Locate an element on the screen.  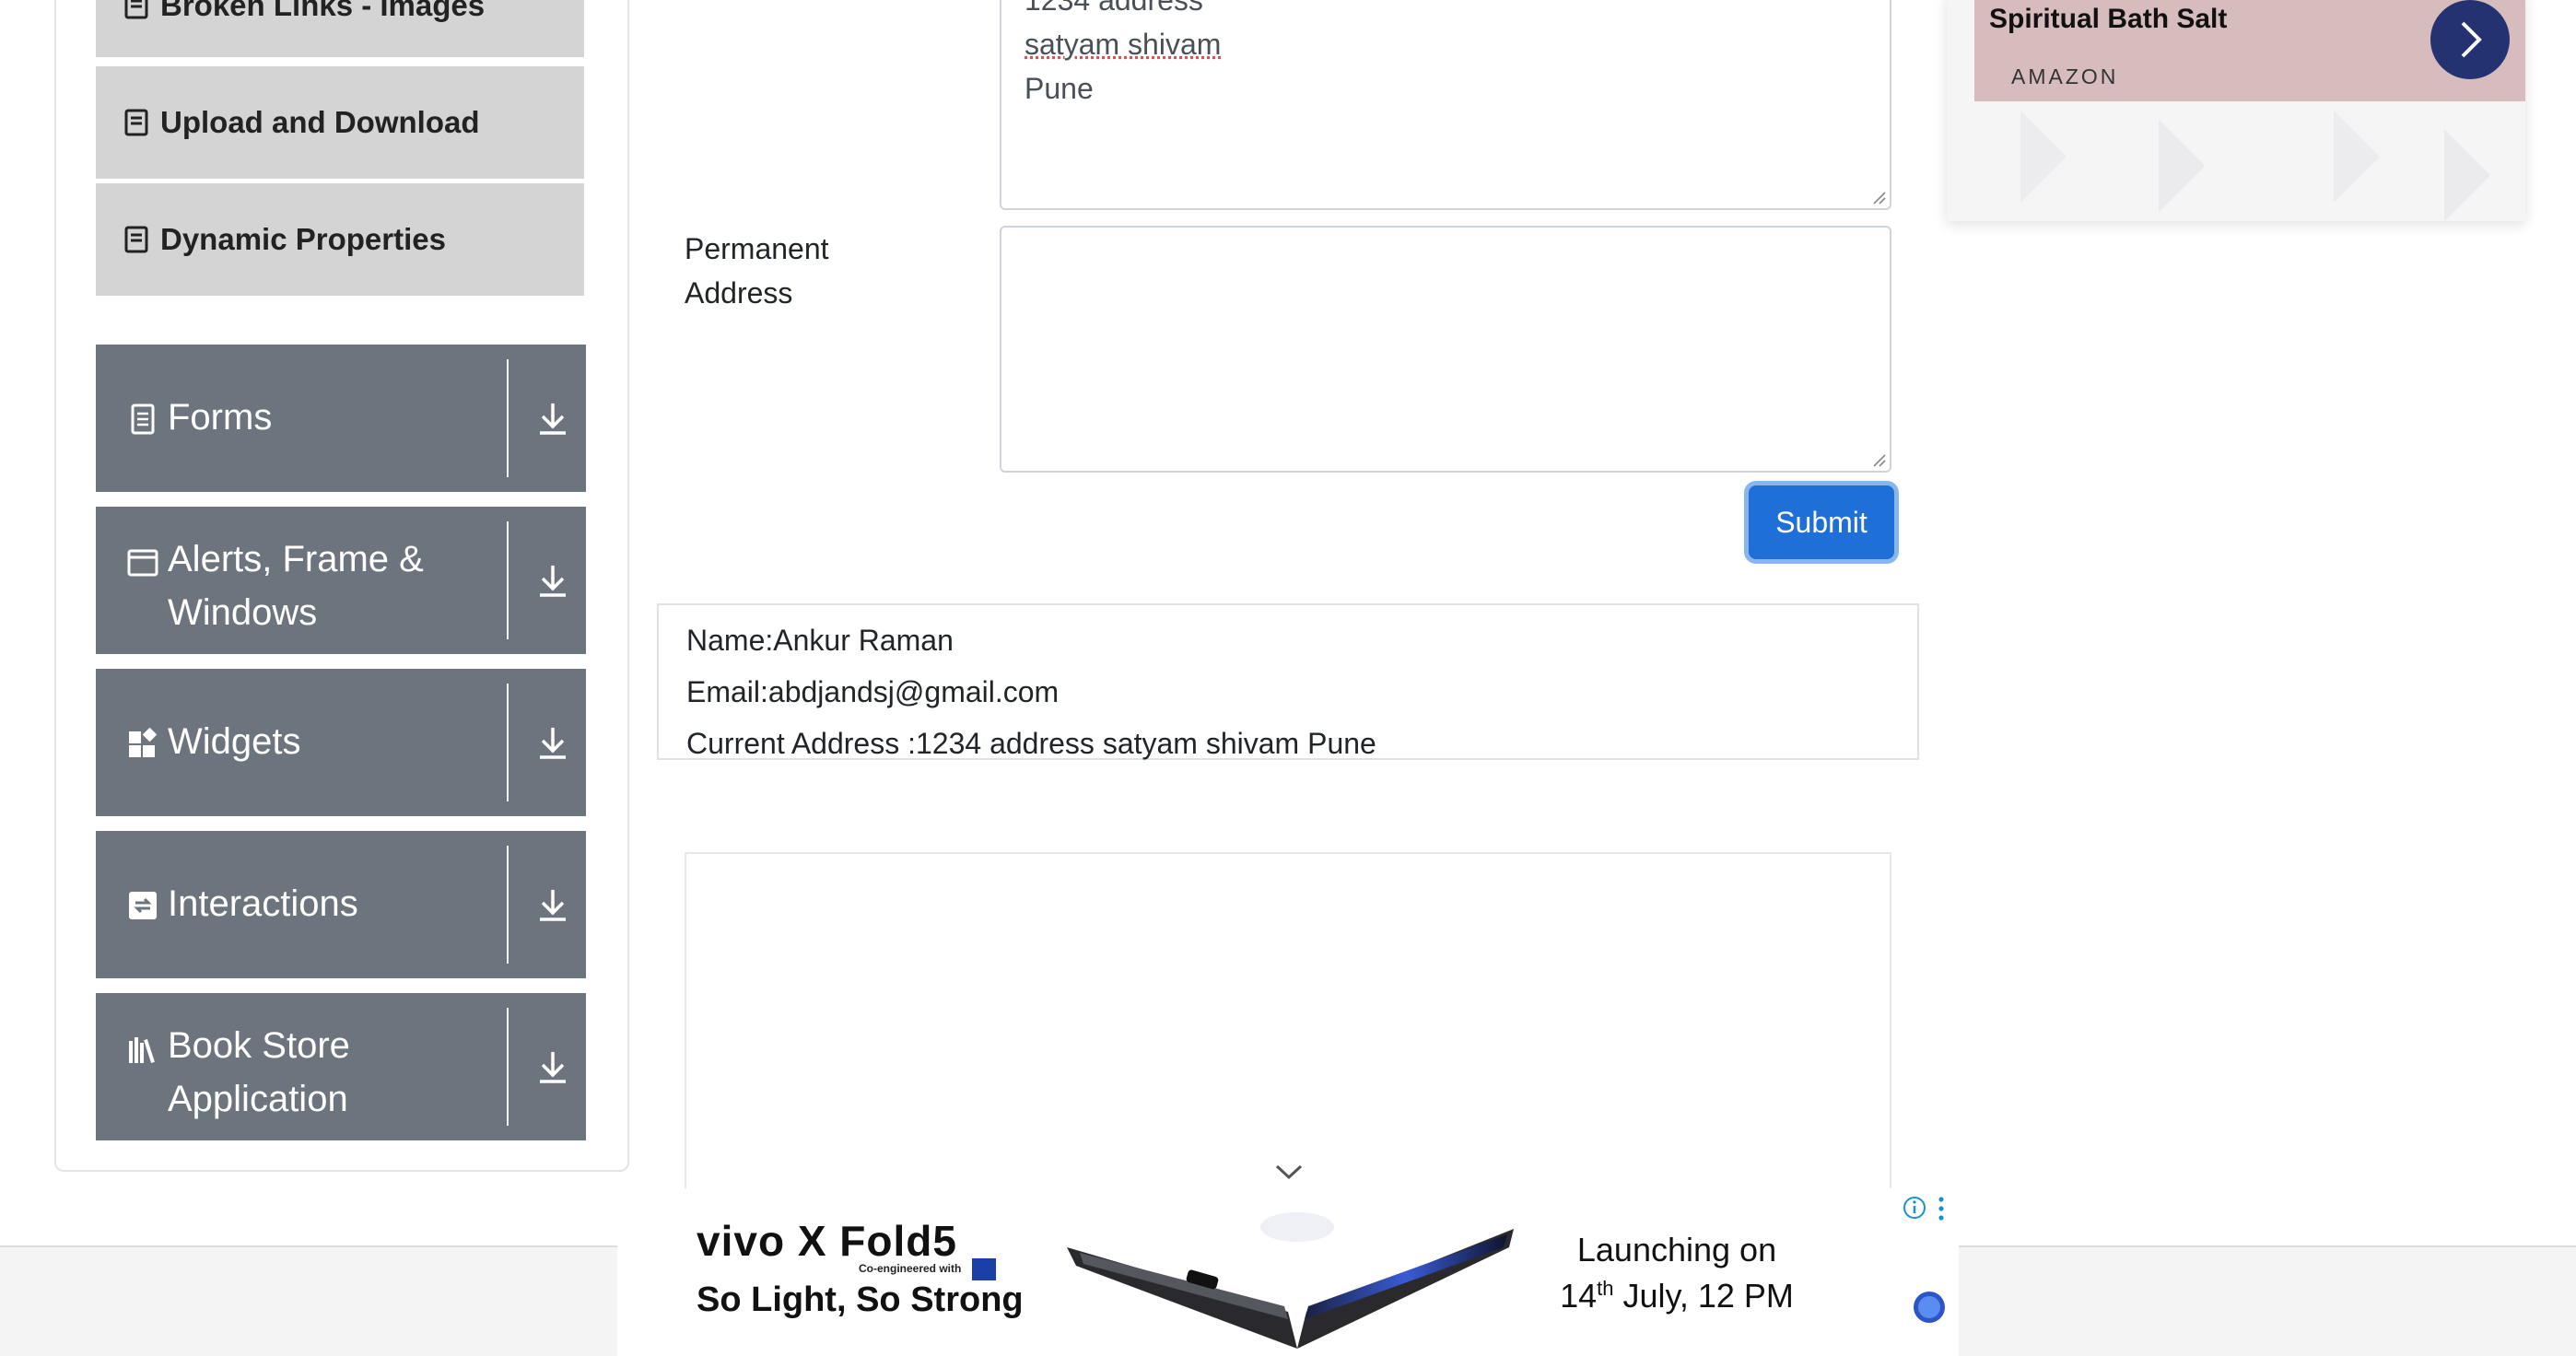
widgets-icon is located at coordinates (143, 742).